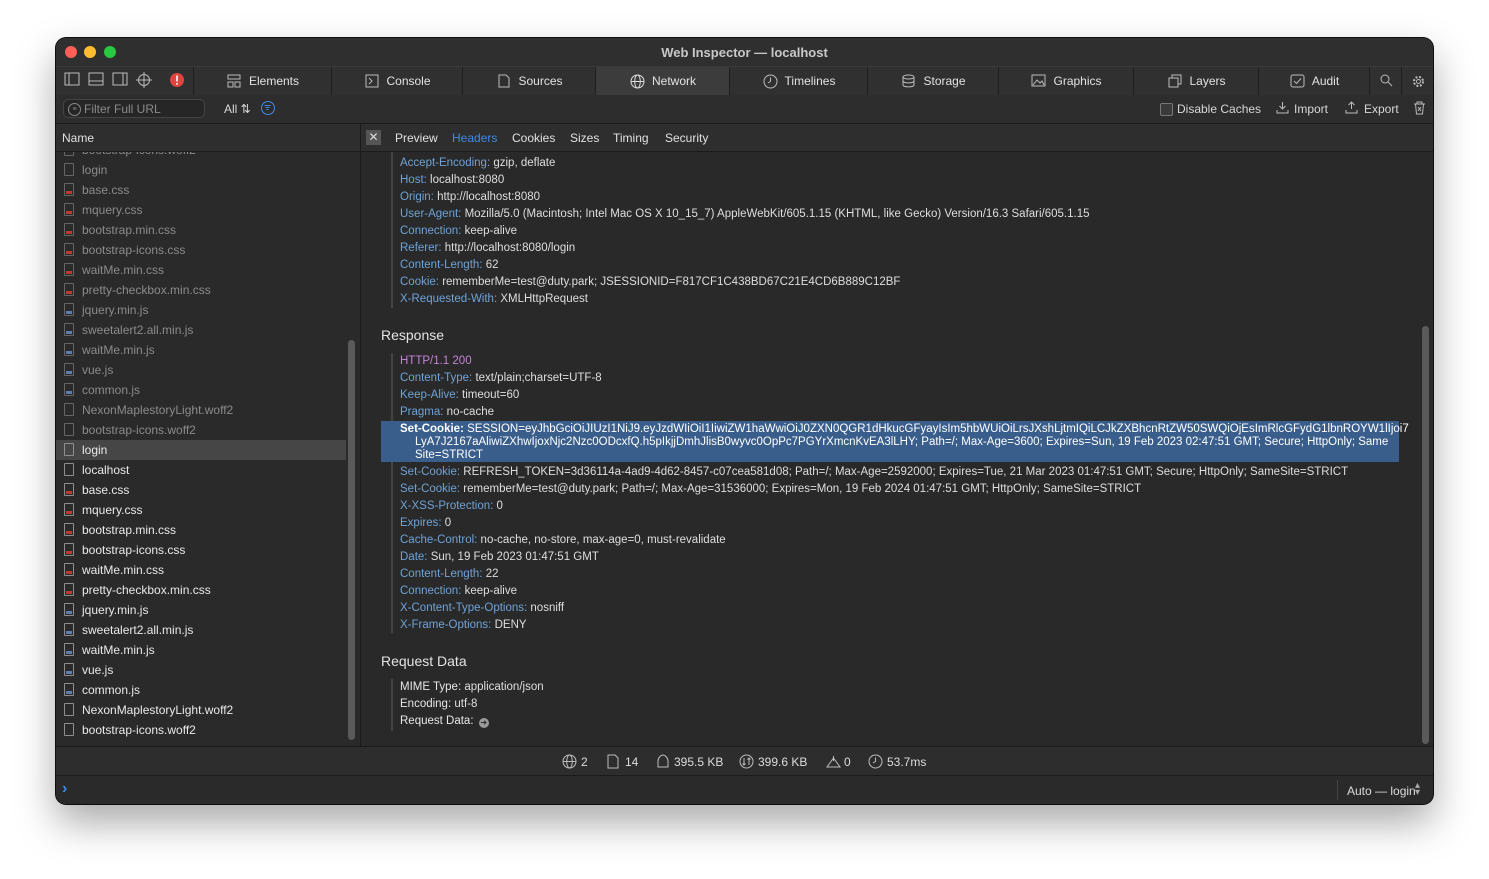 This screenshot has width=1489, height=879. What do you see at coordinates (120, 81) in the screenshot?
I see `dock-right-icon` at bounding box center [120, 81].